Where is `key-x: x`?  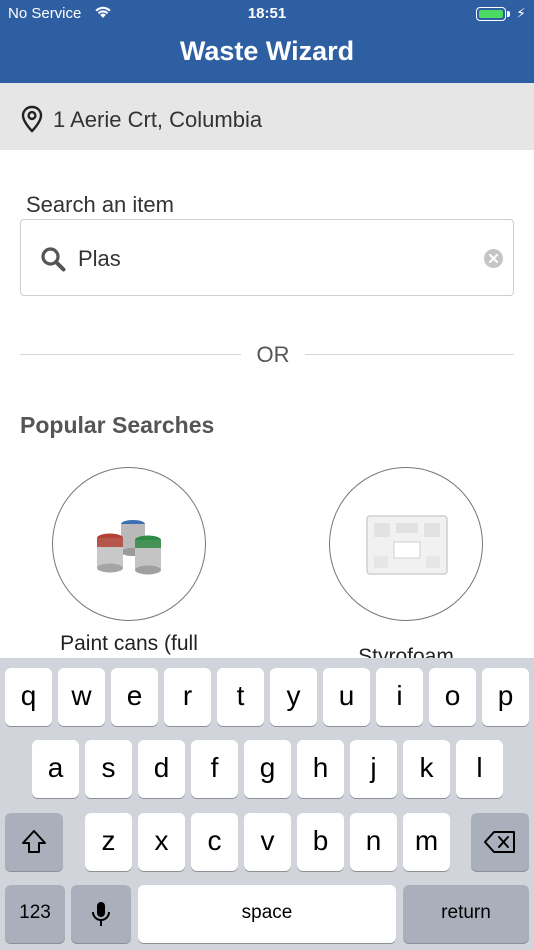 key-x: x is located at coordinates (161, 842).